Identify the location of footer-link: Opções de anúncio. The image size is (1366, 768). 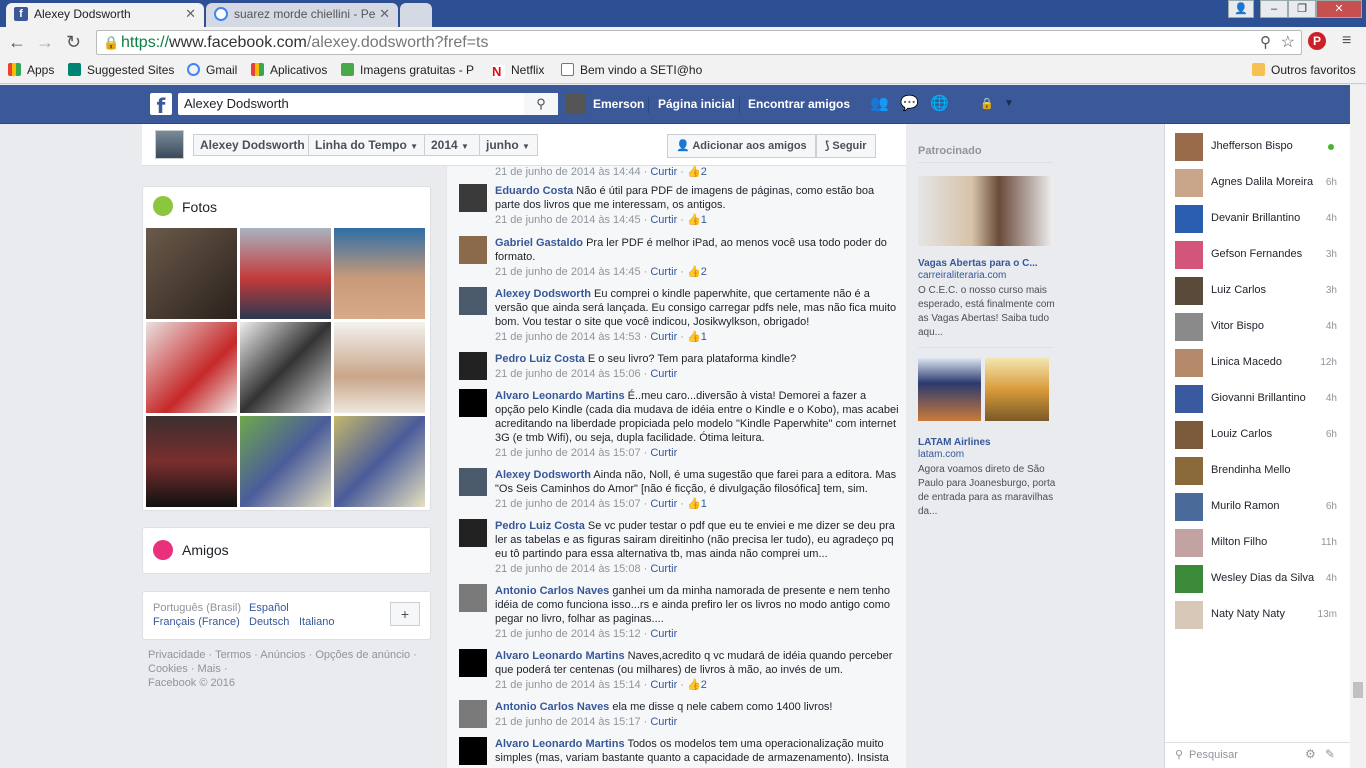
(362, 655).